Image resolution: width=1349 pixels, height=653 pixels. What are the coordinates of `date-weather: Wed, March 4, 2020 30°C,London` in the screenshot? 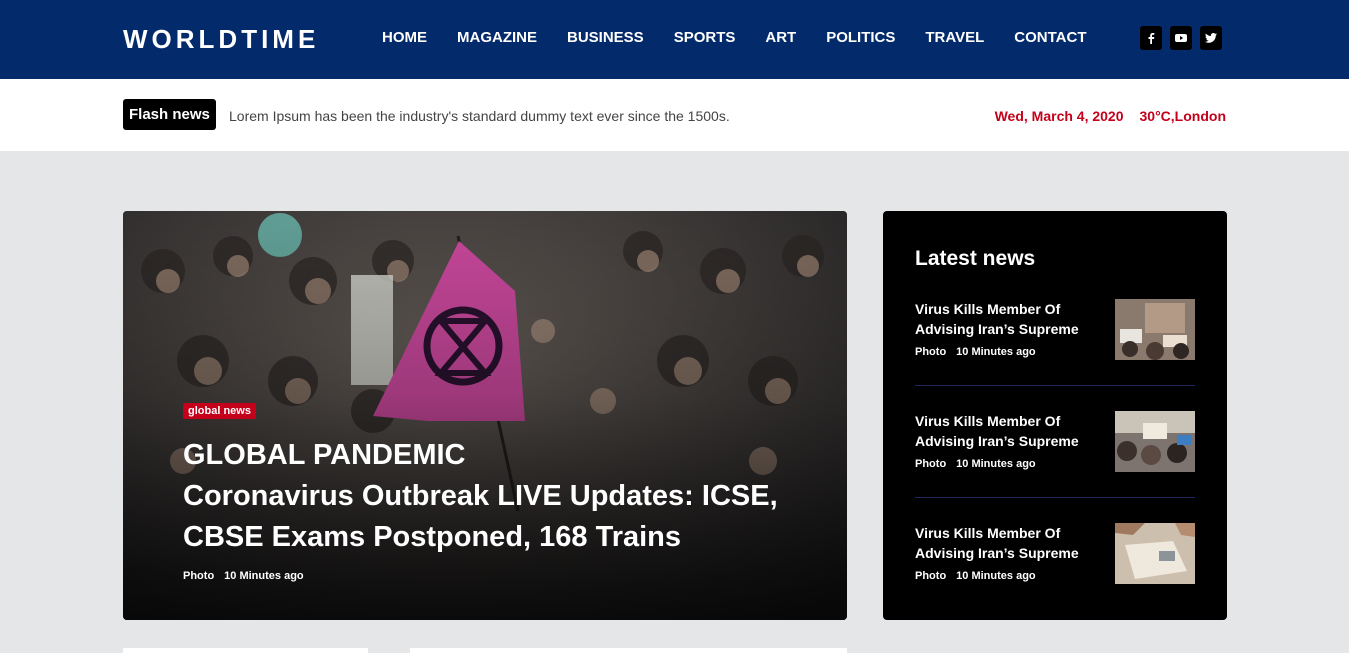 It's located at (1110, 116).